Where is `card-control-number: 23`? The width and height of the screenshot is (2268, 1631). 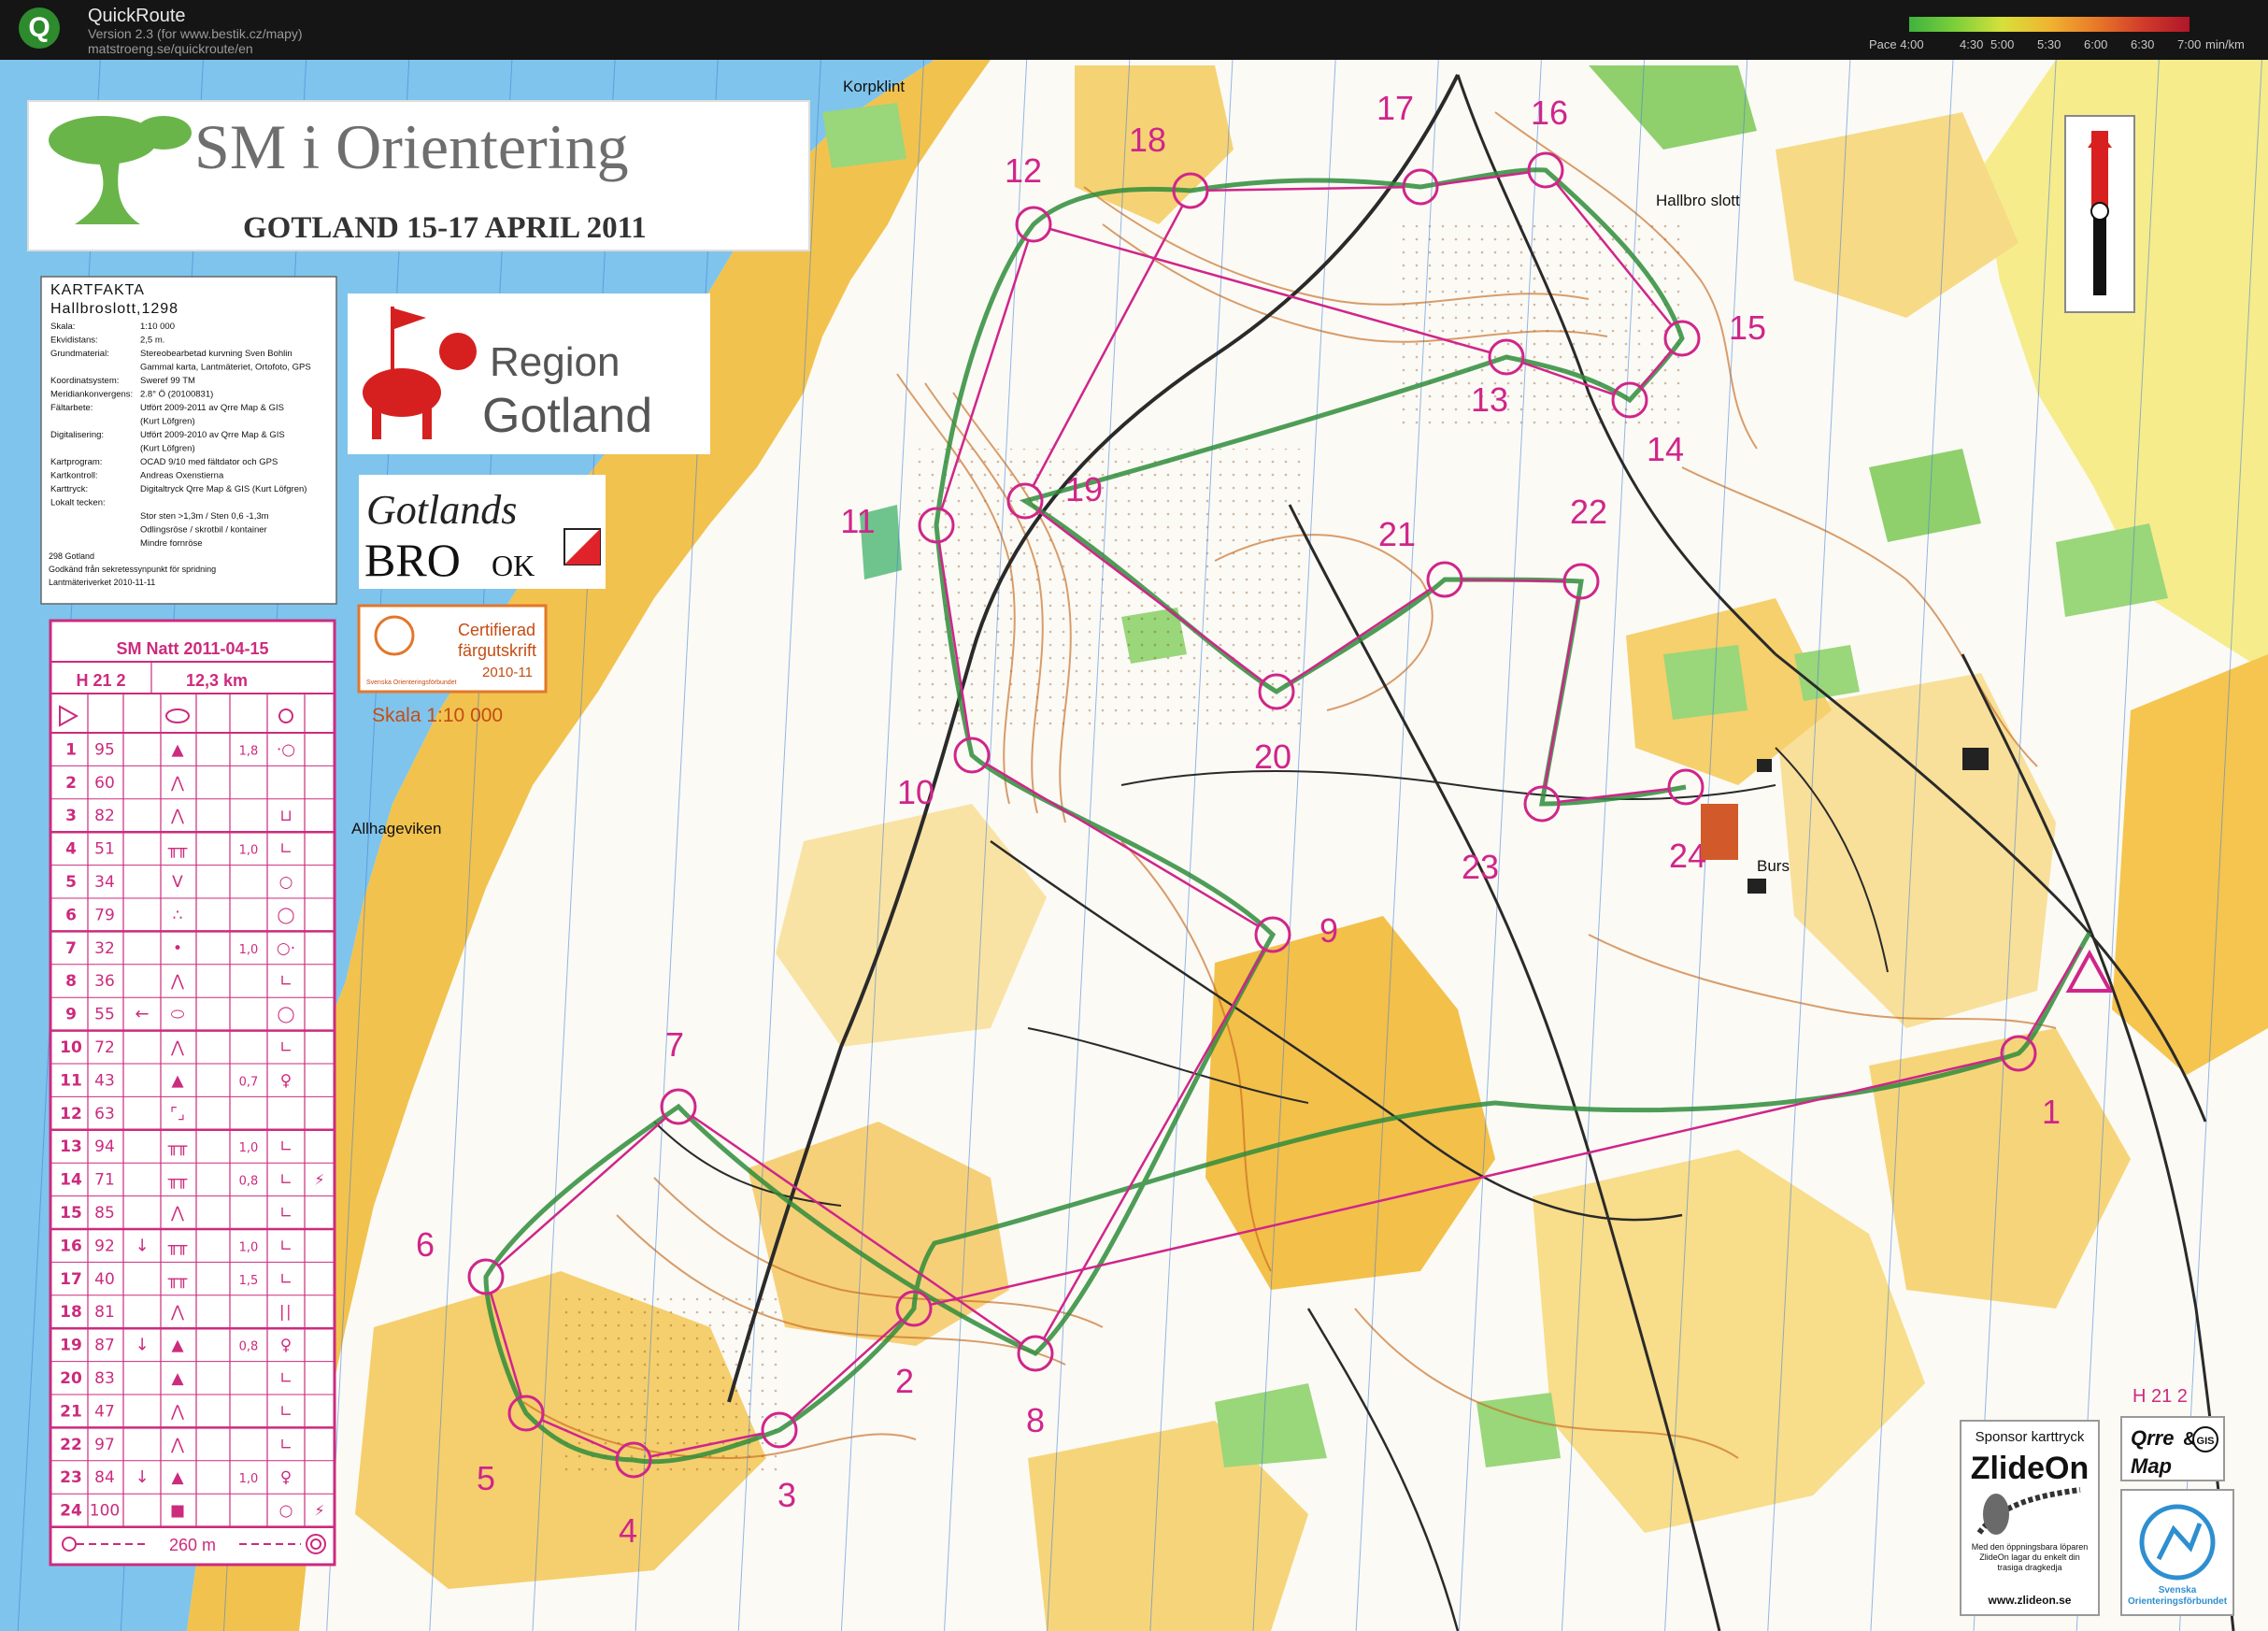
card-control-number: 23 is located at coordinates (71, 1477).